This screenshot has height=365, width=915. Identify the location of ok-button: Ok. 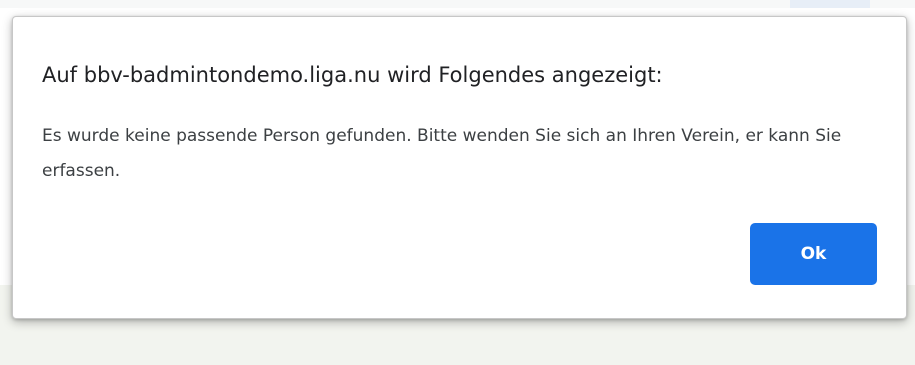
(813, 254).